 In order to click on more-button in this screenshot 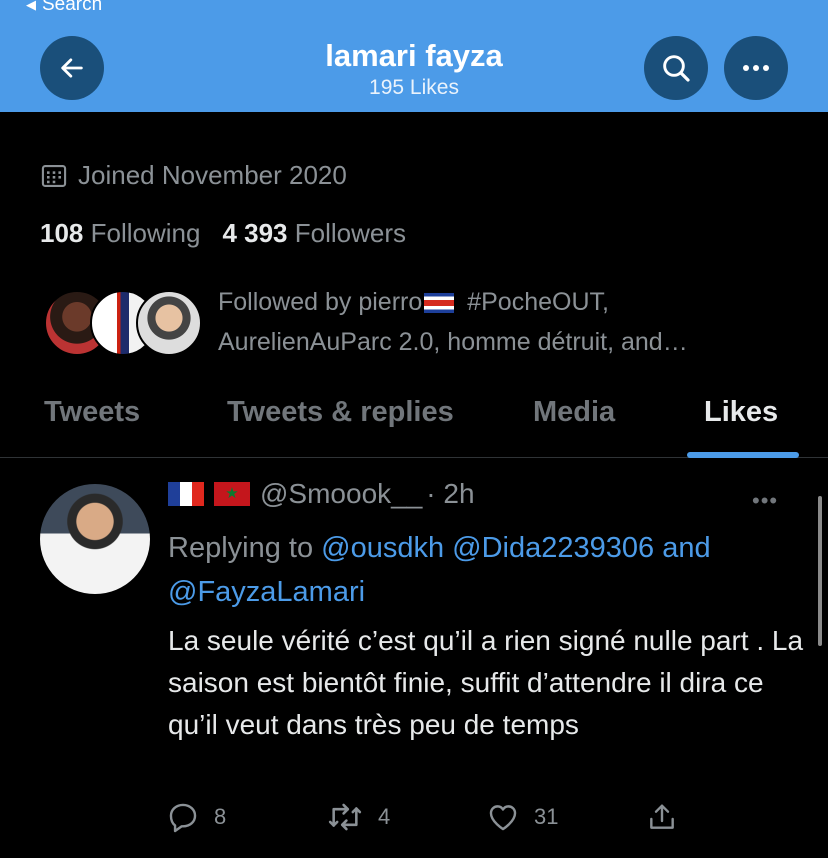, I will do `click(756, 68)`.